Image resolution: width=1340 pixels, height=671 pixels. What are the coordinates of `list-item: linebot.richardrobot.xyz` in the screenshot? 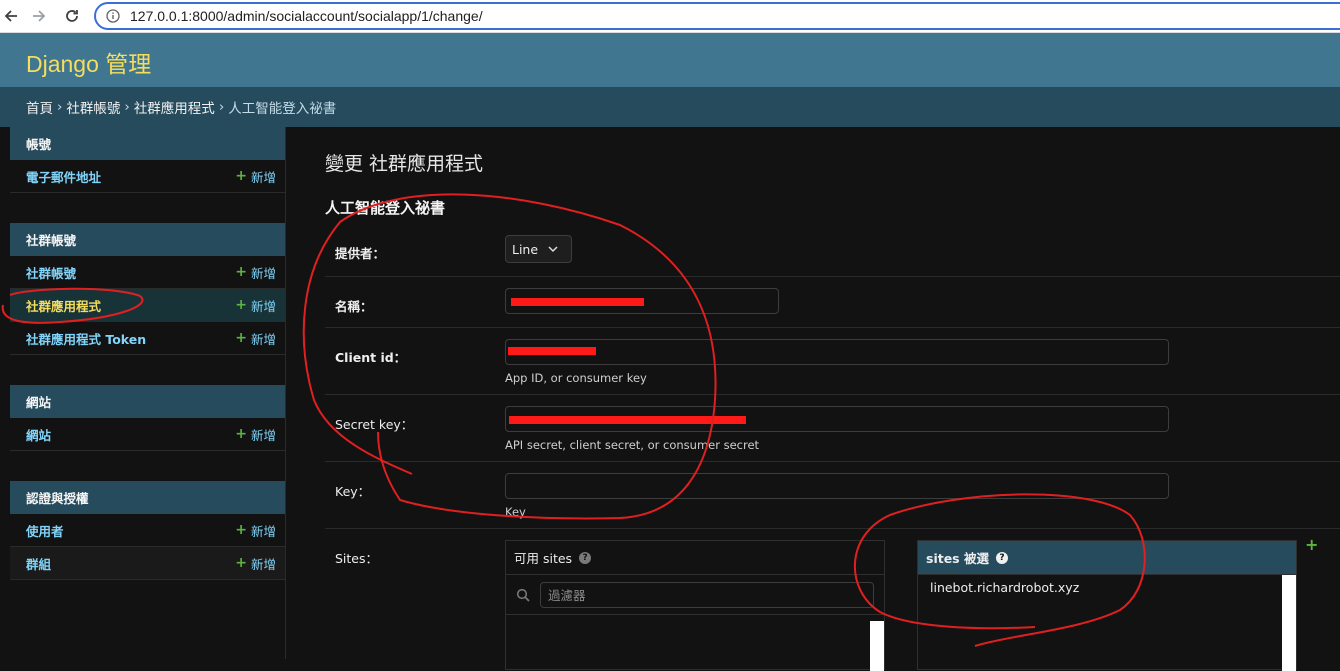 It's located at (1107, 587).